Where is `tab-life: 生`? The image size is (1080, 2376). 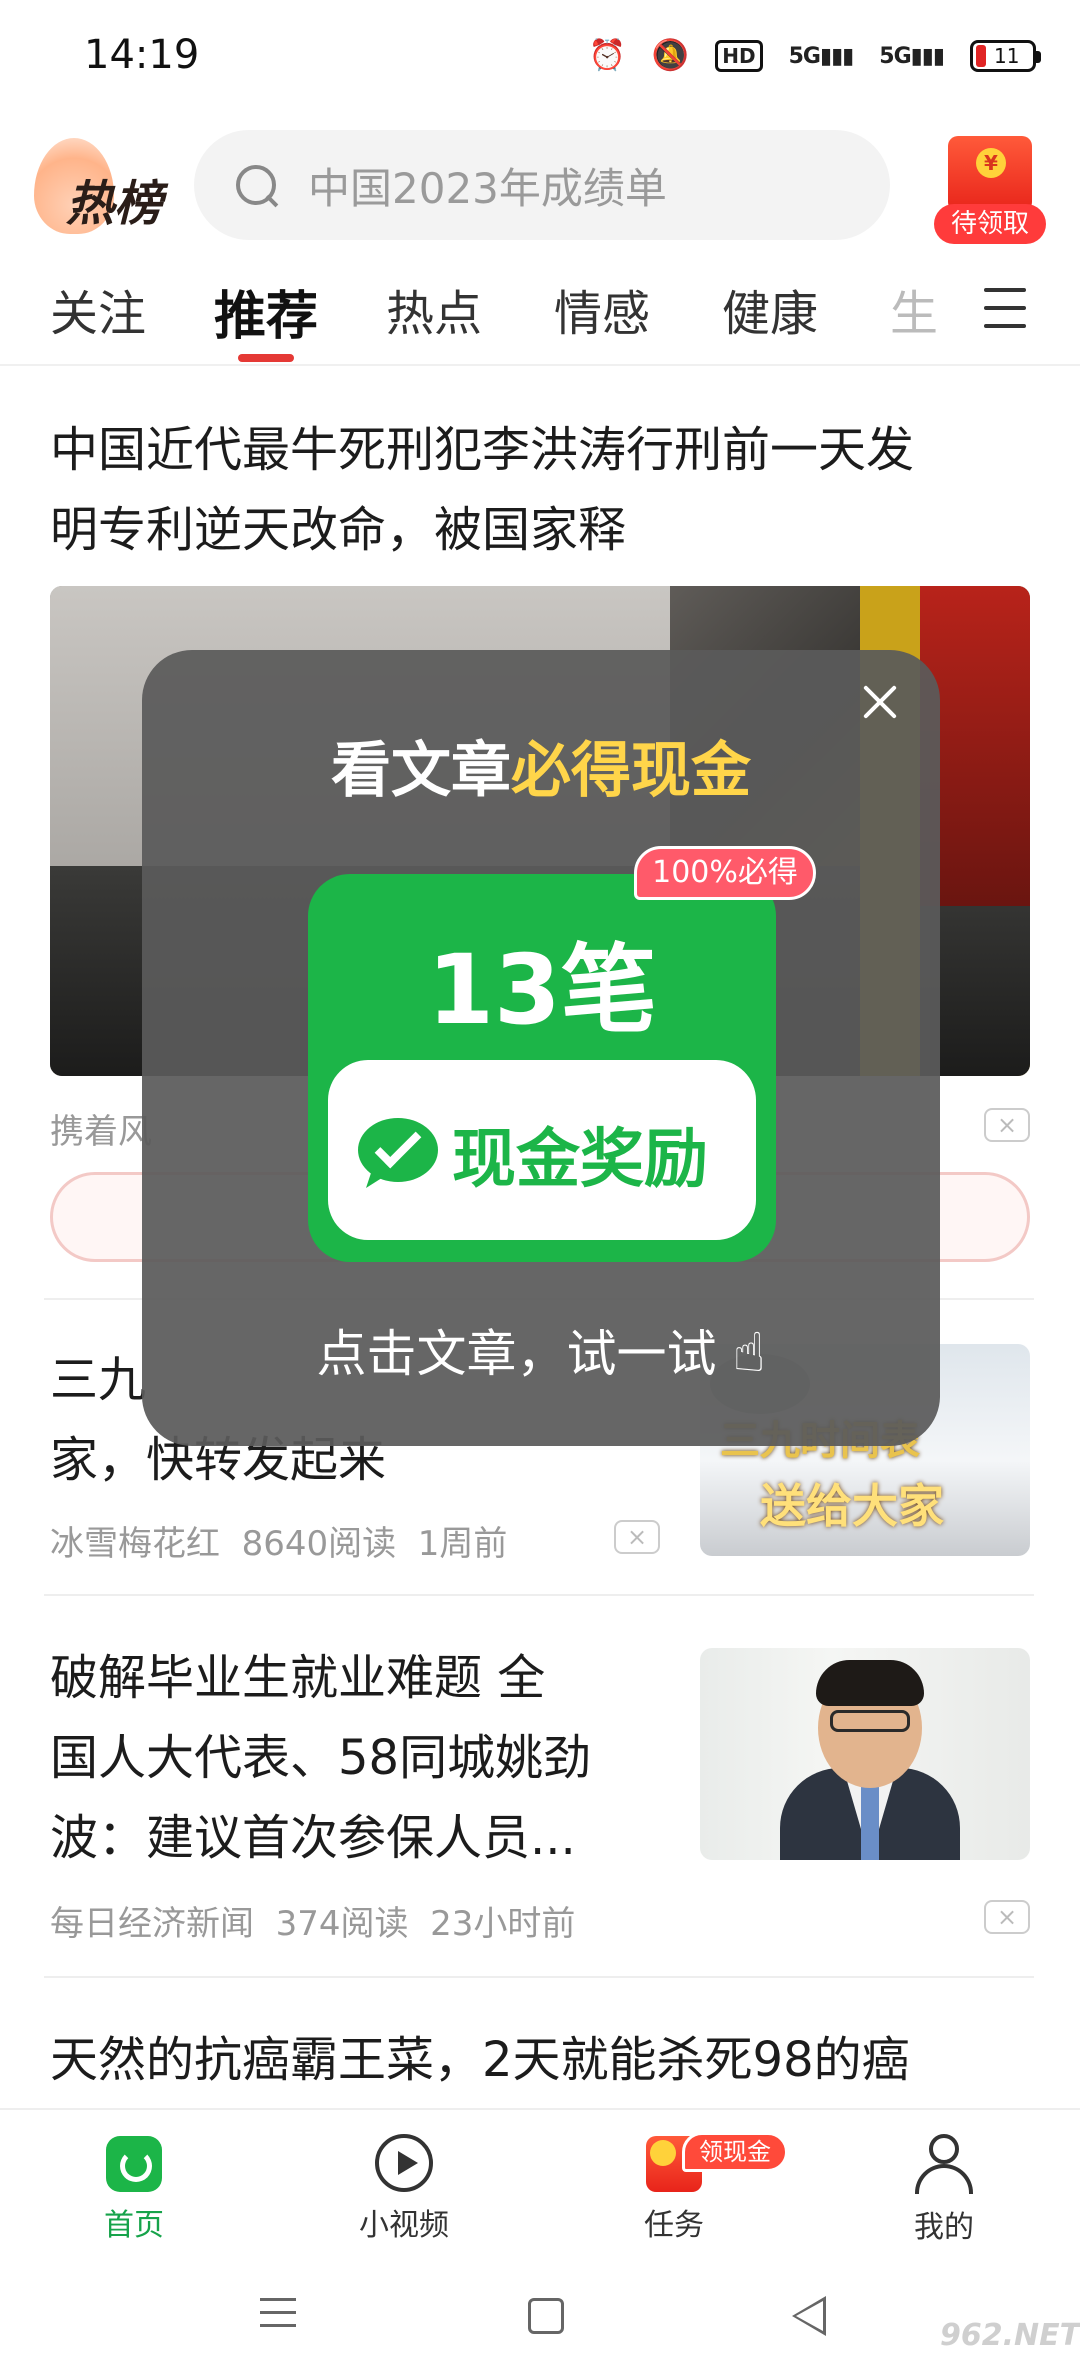 tab-life: 生 is located at coordinates (914, 309).